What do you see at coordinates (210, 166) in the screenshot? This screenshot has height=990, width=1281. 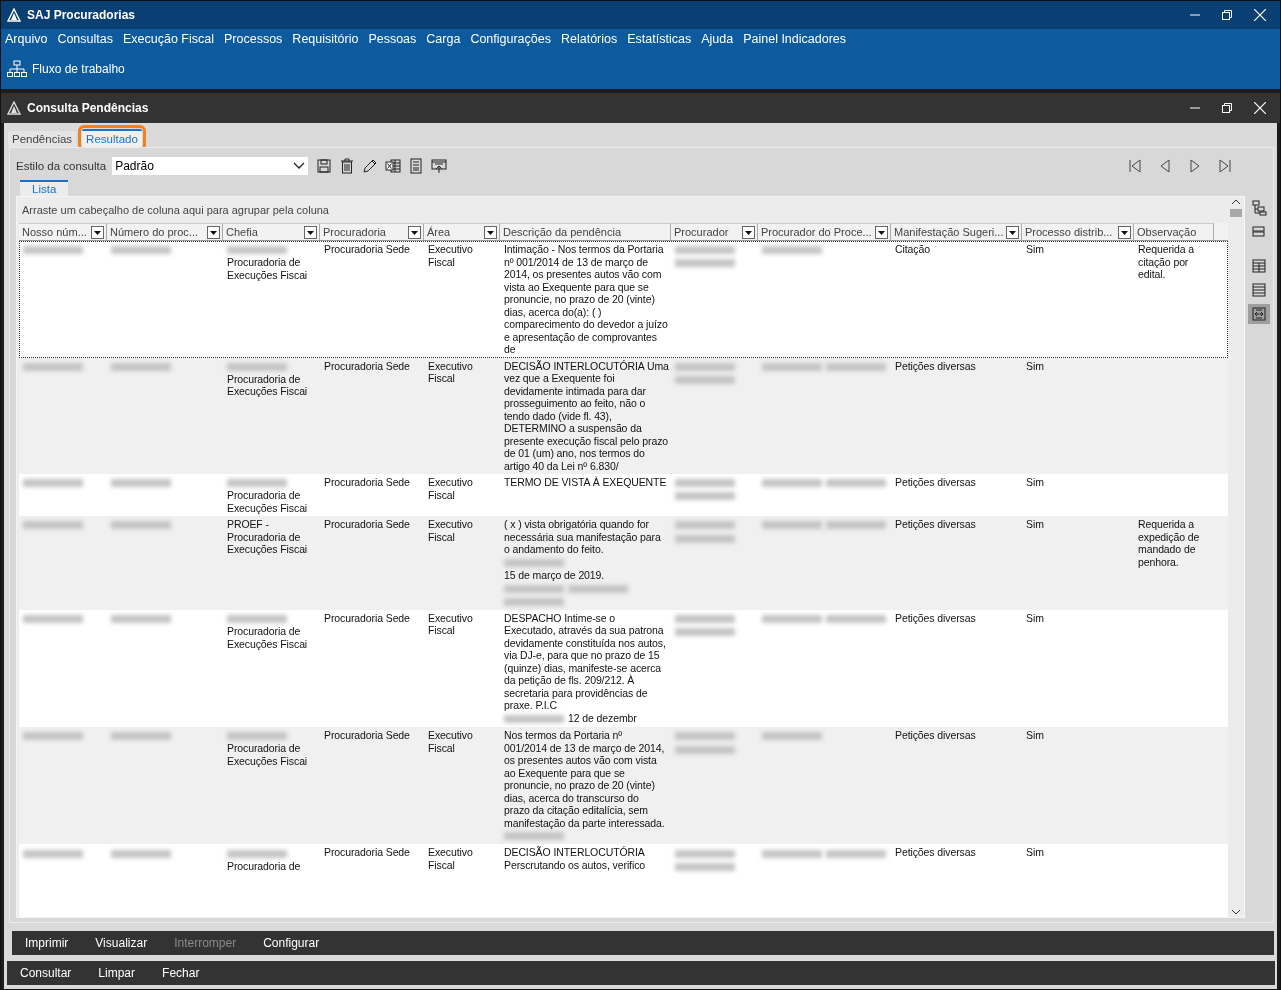 I see `style-dropdown: Padrão` at bounding box center [210, 166].